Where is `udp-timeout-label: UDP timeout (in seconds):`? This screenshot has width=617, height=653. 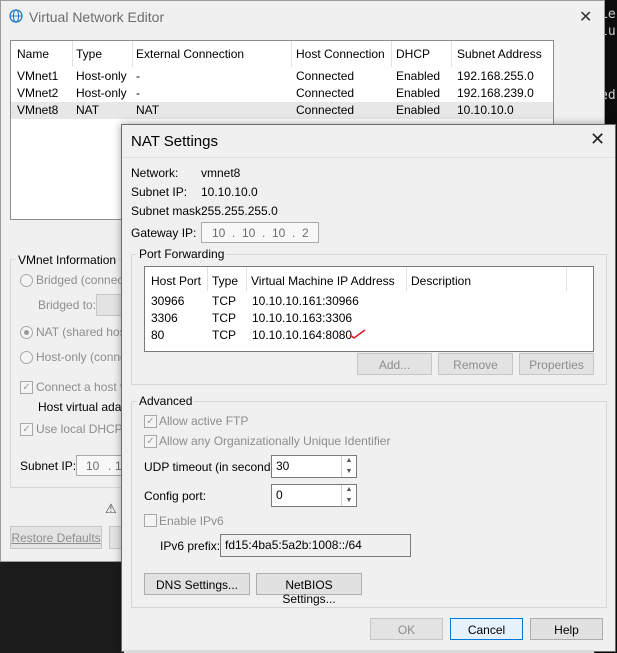 udp-timeout-label: UDP timeout (in seconds): is located at coordinates (214, 467).